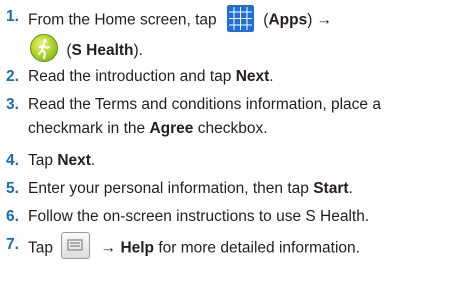 Image resolution: width=449 pixels, height=284 pixels. I want to click on apps-grid-icon, so click(240, 18).